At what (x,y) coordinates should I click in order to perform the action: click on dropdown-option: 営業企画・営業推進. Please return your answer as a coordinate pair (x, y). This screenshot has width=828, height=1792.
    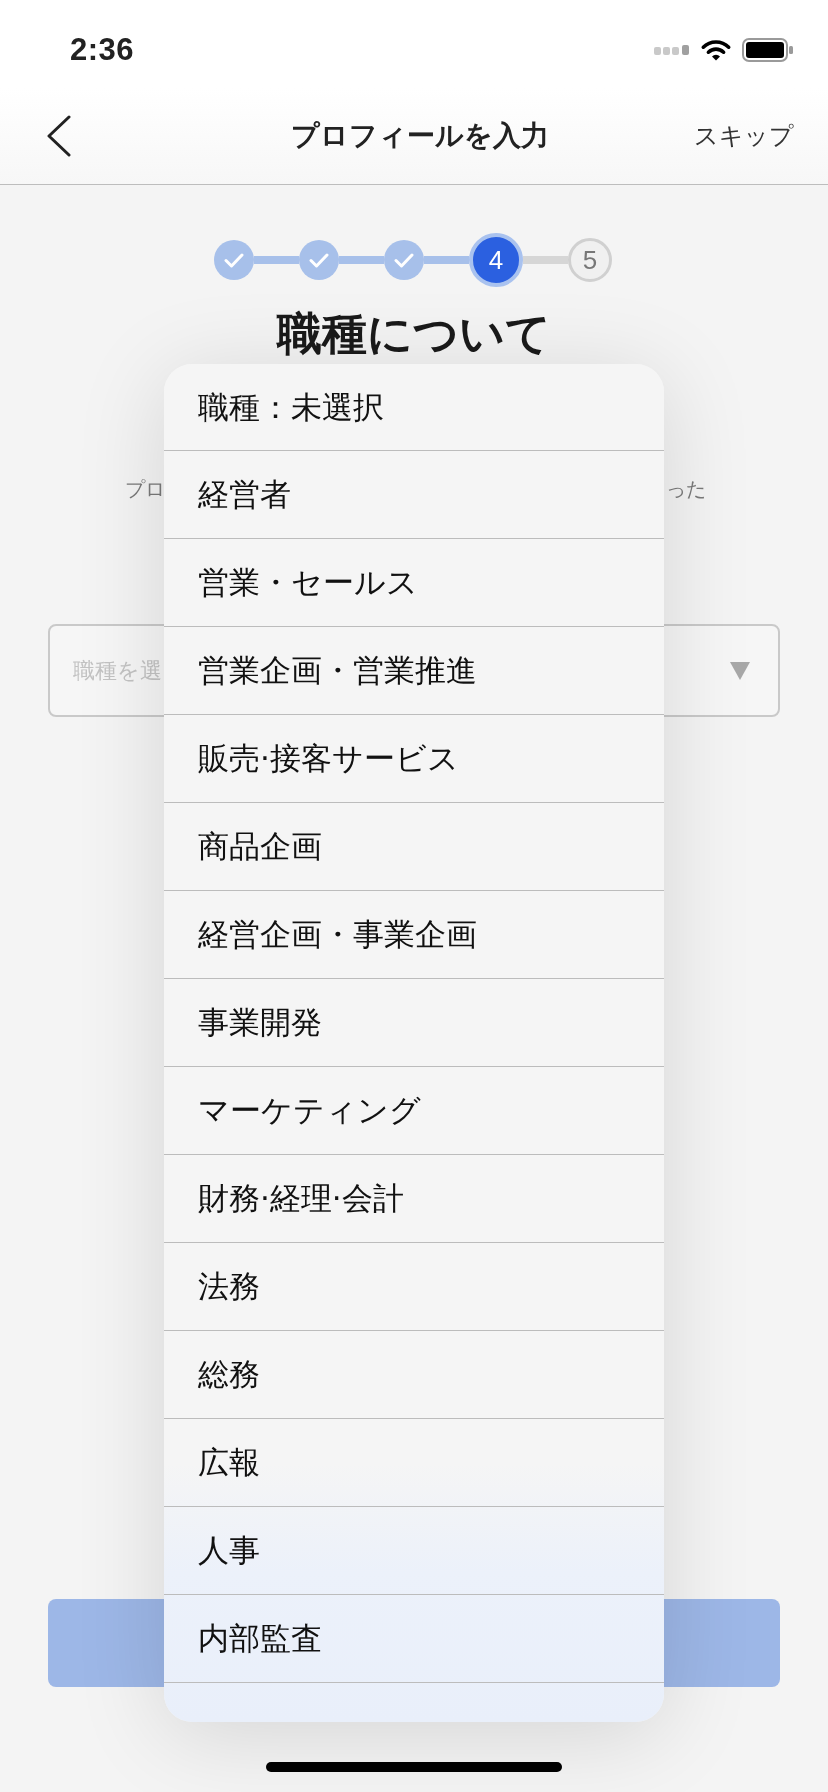
    Looking at the image, I should click on (414, 671).